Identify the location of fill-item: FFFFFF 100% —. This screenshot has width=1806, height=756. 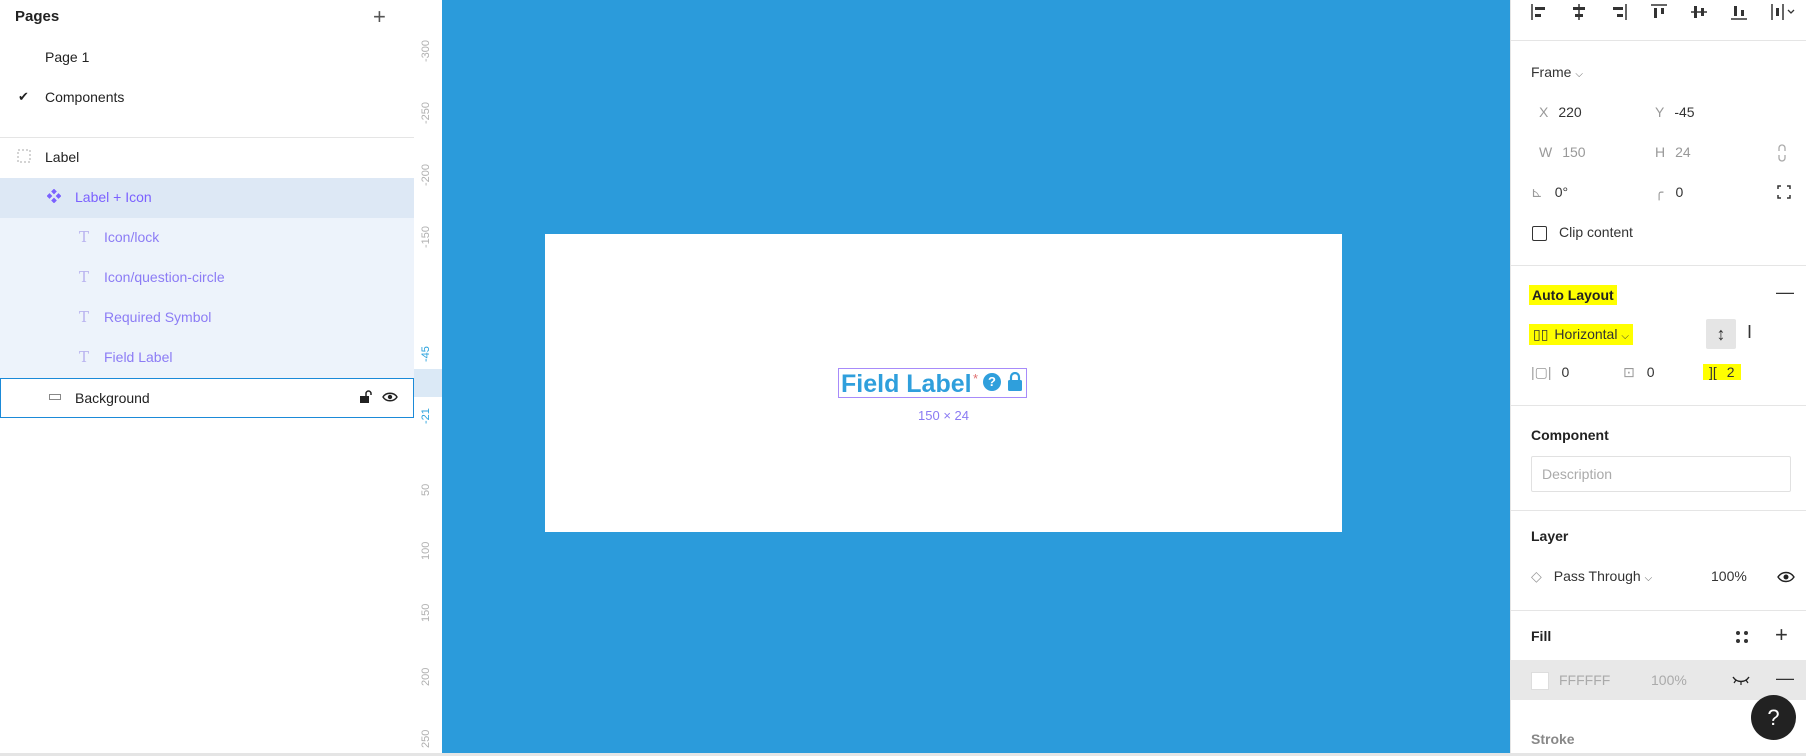
(1658, 680).